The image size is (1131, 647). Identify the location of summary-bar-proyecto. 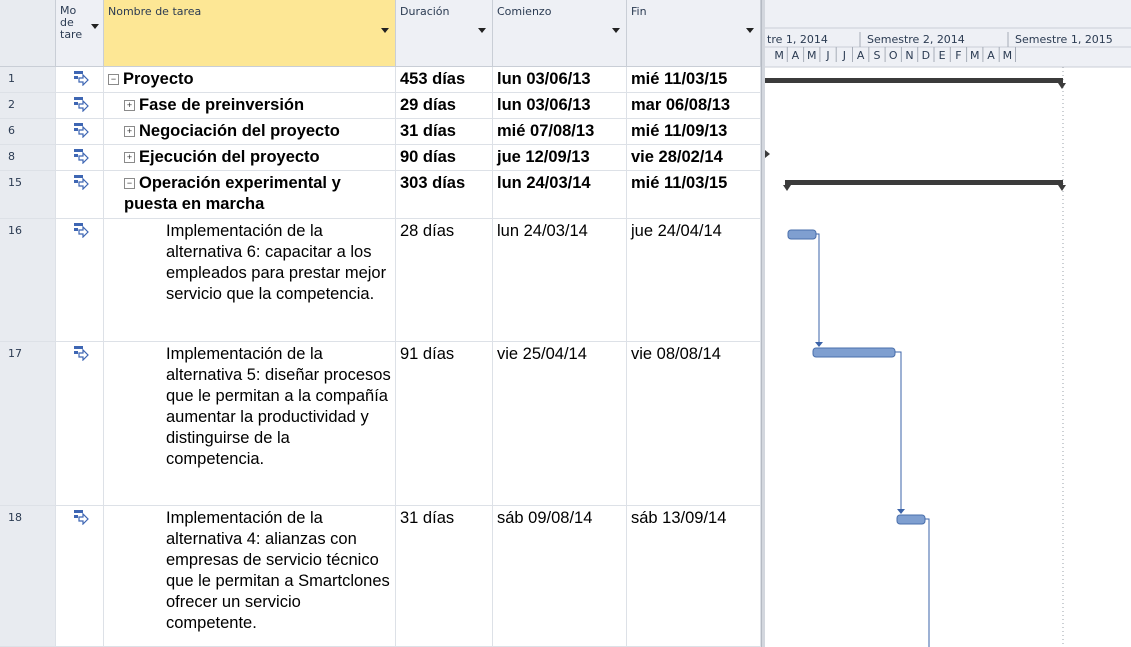
(914, 80).